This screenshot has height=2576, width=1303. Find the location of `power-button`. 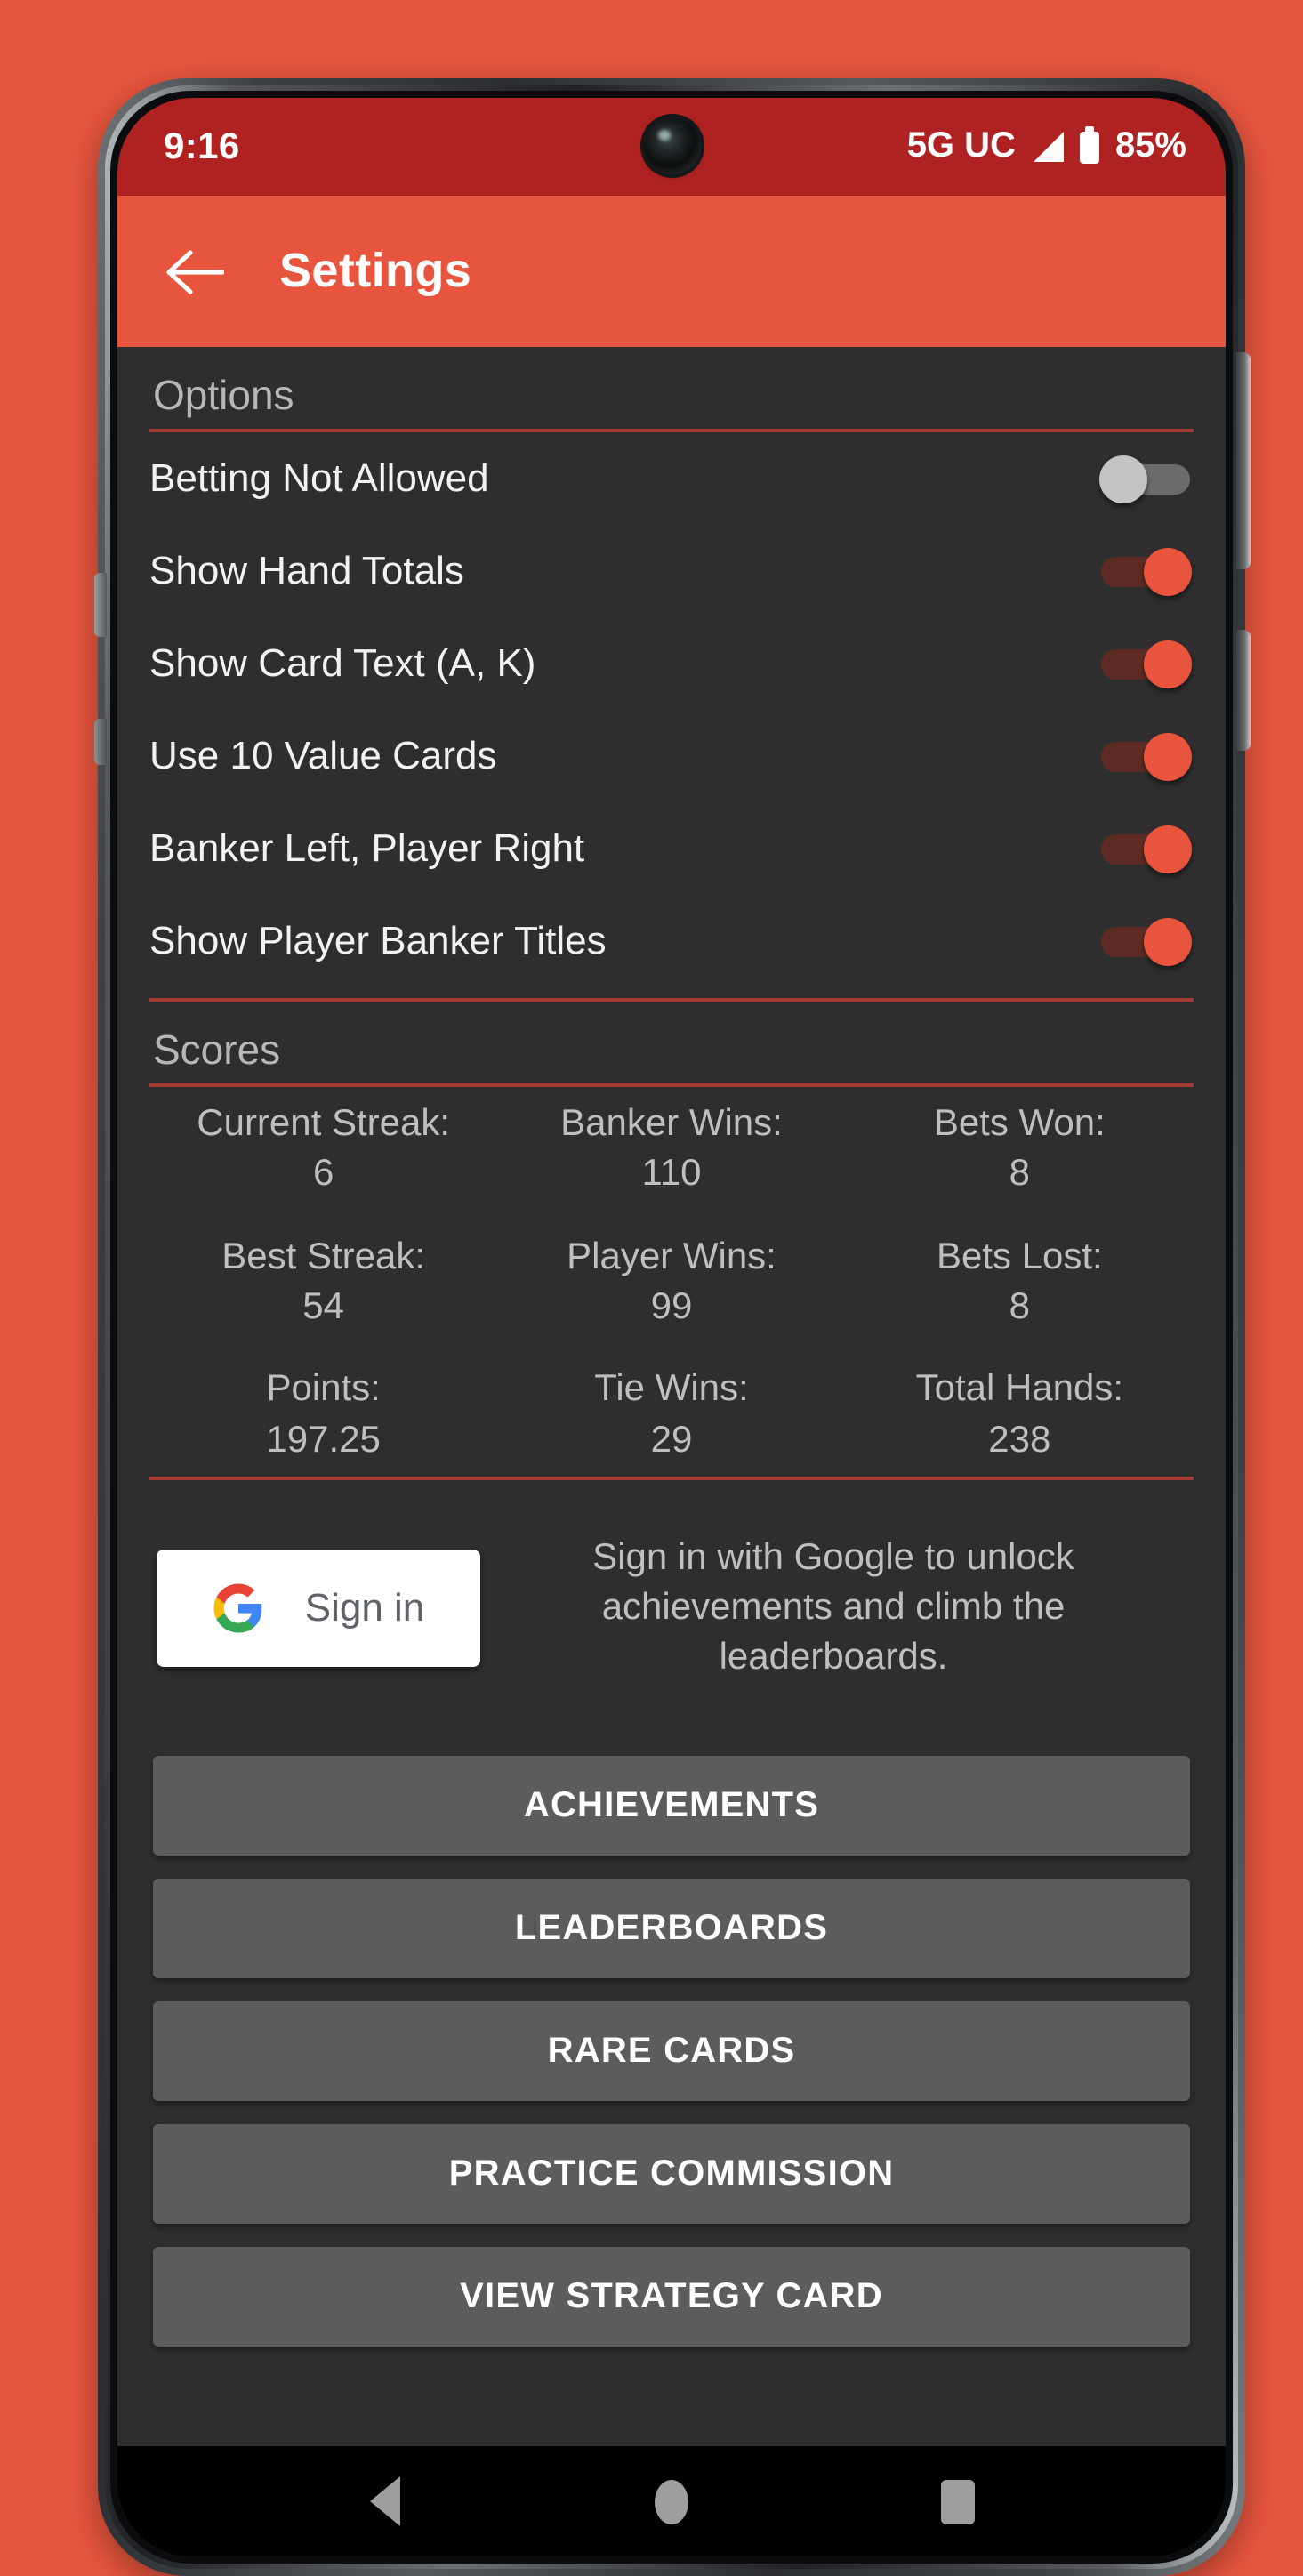

power-button is located at coordinates (1243, 690).